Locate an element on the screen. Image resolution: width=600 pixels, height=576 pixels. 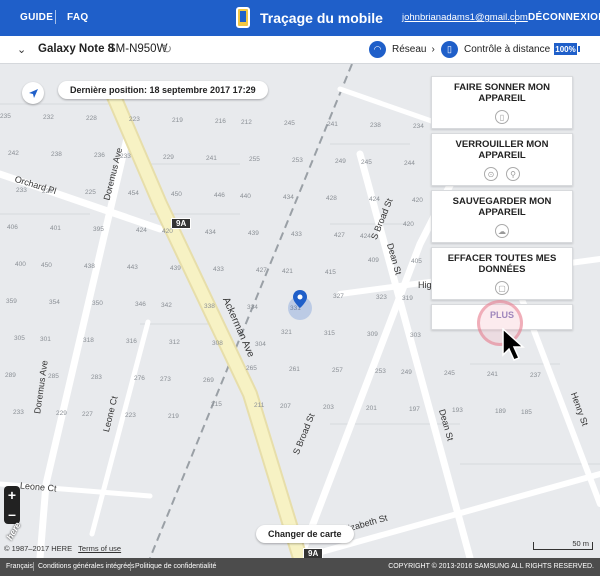
zoom-control: + – is located at coordinates (12, 505).